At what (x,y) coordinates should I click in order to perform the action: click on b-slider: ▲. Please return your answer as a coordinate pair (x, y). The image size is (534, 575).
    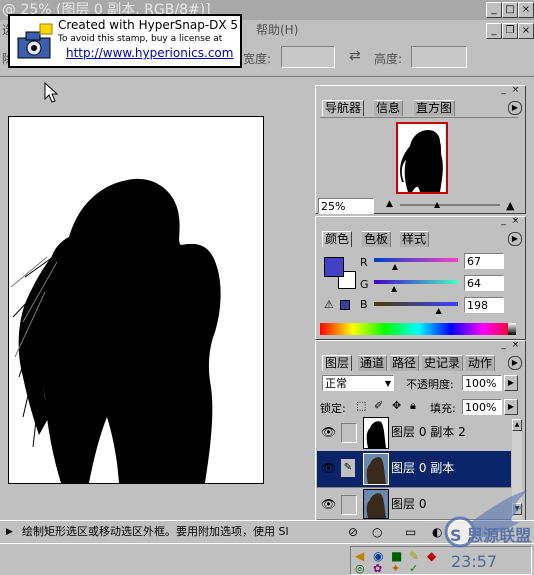
    Looking at the image, I should click on (416, 308).